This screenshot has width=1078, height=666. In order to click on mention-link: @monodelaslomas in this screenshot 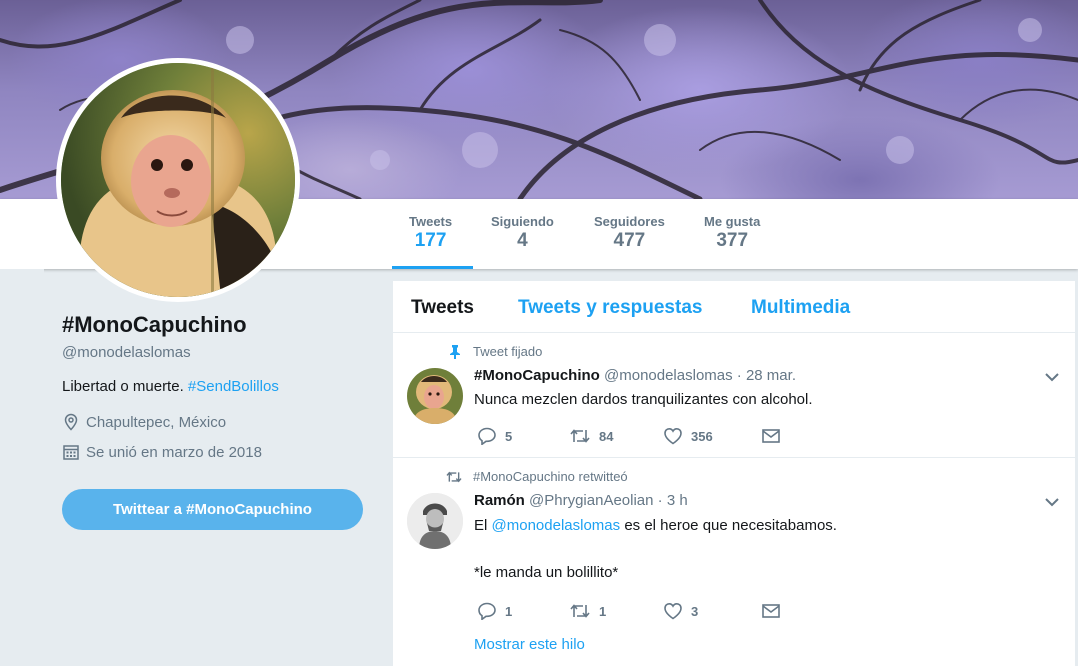, I will do `click(556, 525)`.